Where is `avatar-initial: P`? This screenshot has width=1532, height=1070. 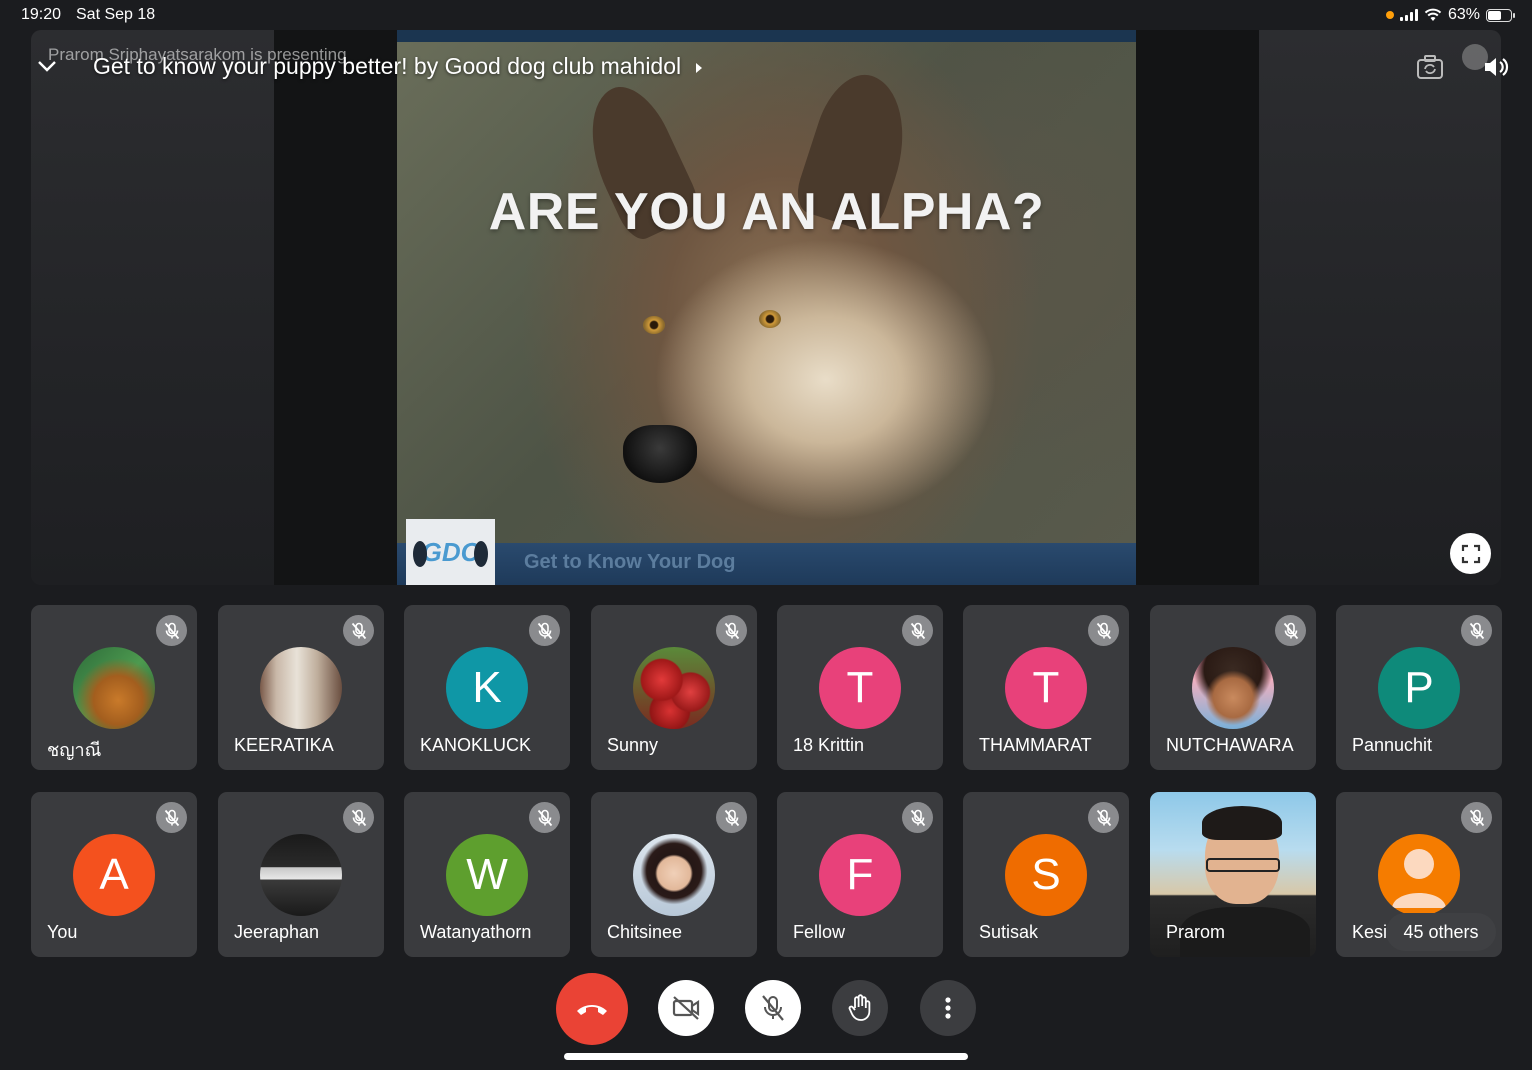 avatar-initial: P is located at coordinates (1419, 687).